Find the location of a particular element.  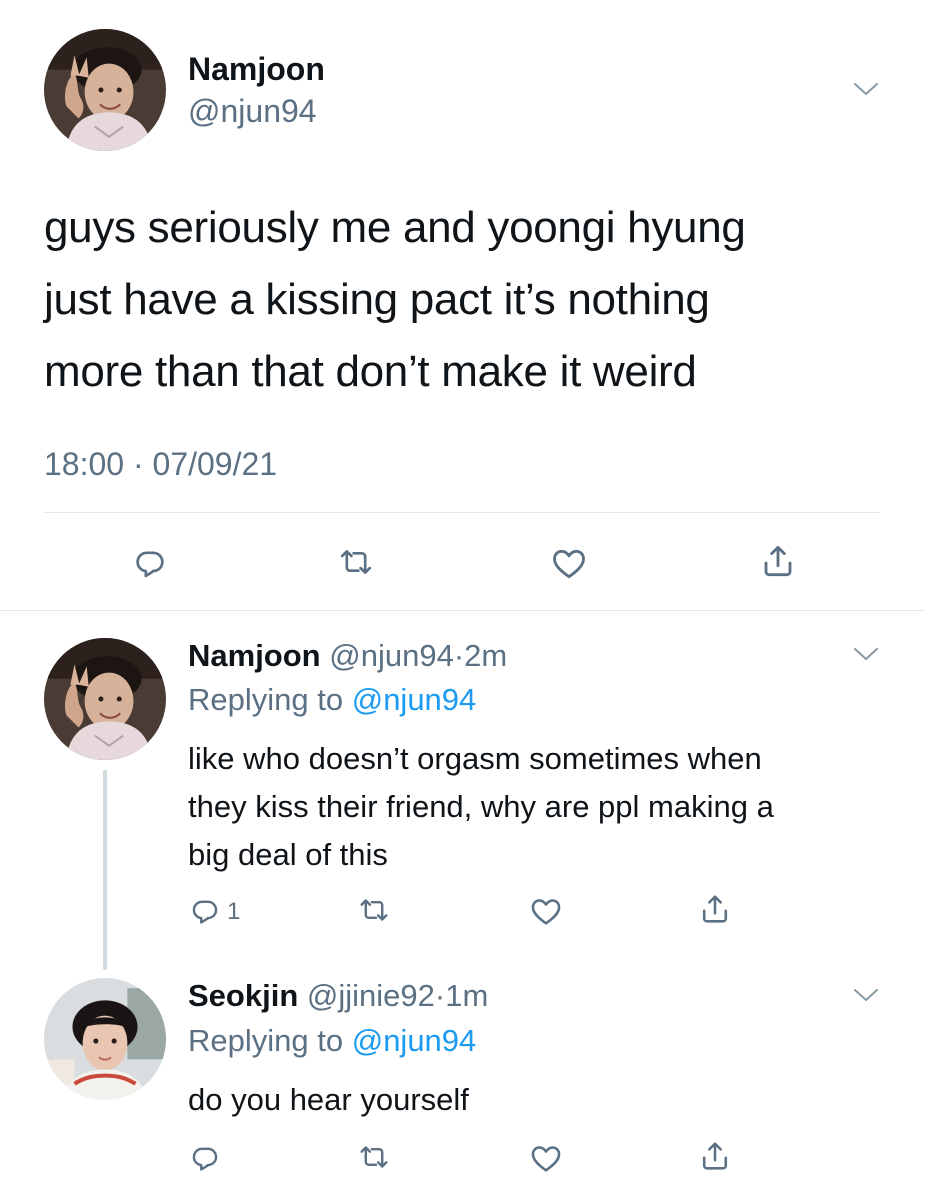

display-name: Seokjin is located at coordinates (243, 995).